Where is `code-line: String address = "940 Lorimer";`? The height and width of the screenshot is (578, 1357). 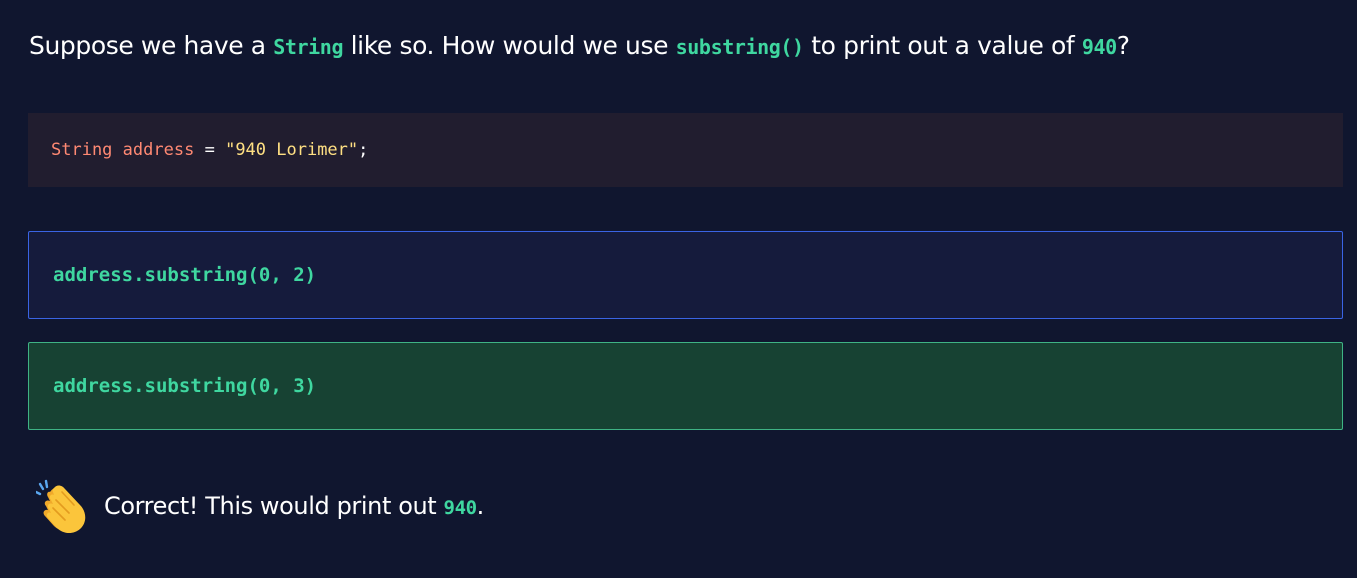 code-line: String address = "940 Lorimer"; is located at coordinates (209, 150).